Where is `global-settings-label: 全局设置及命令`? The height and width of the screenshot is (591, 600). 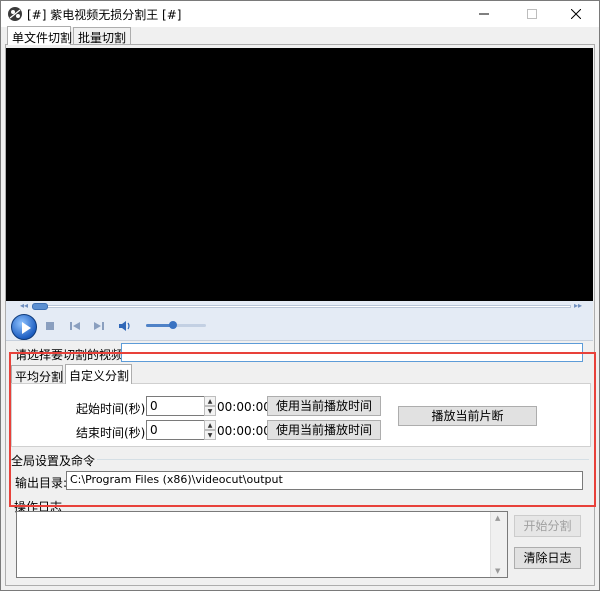 global-settings-label: 全局设置及命令 is located at coordinates (54, 460).